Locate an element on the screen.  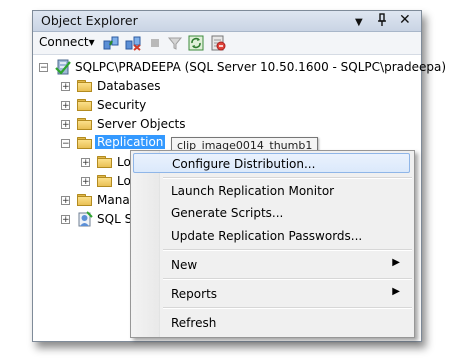
tree-node-label: Replication is located at coordinates (130, 142).